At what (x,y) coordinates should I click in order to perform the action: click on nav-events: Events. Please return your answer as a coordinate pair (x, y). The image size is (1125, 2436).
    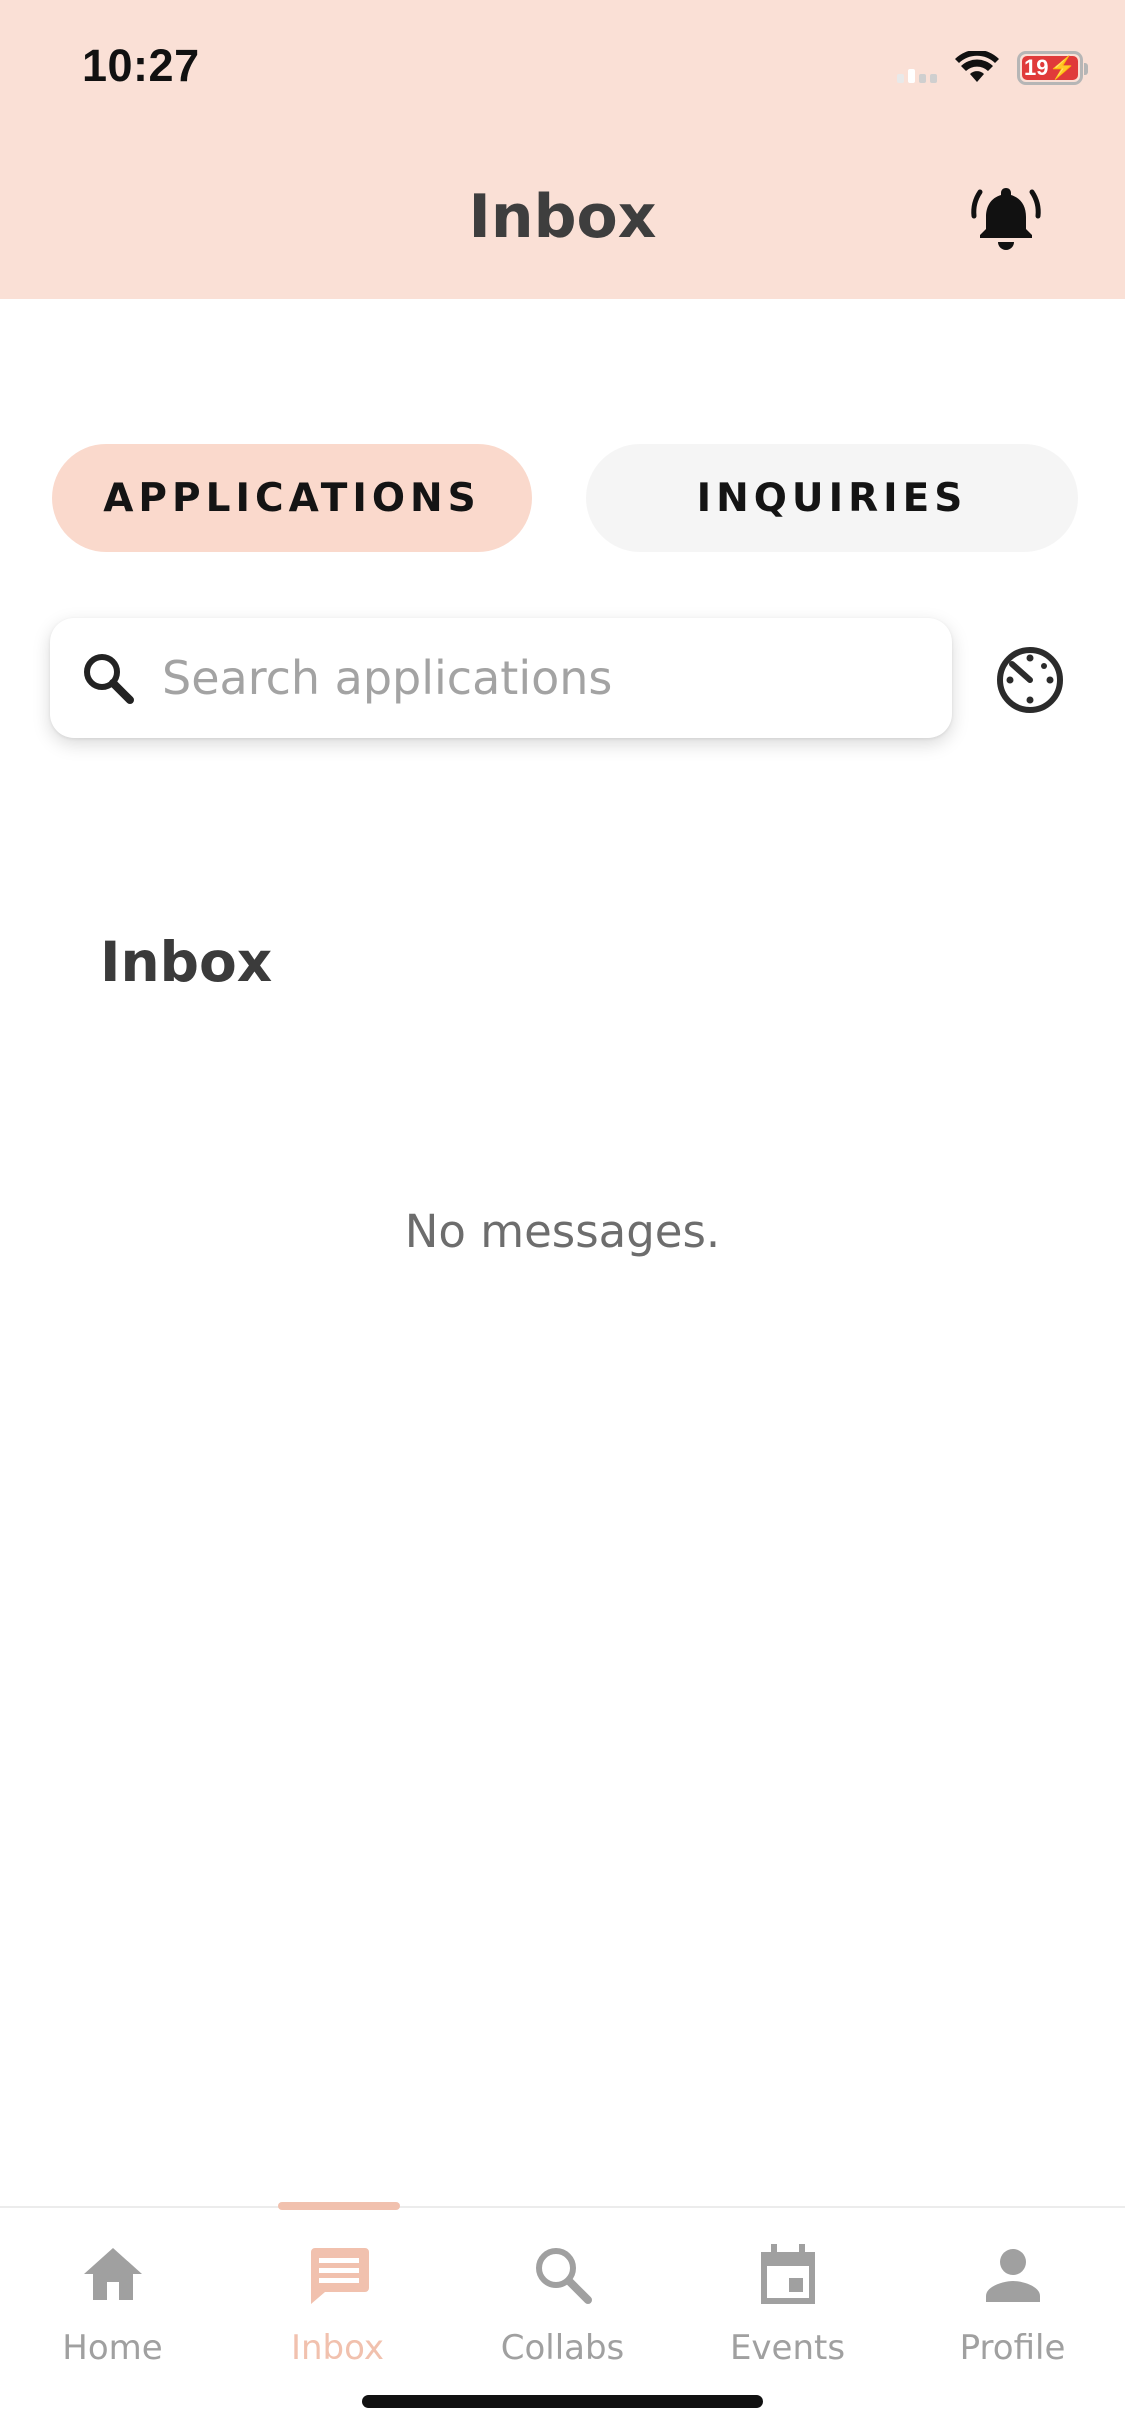
    Looking at the image, I should click on (787, 2302).